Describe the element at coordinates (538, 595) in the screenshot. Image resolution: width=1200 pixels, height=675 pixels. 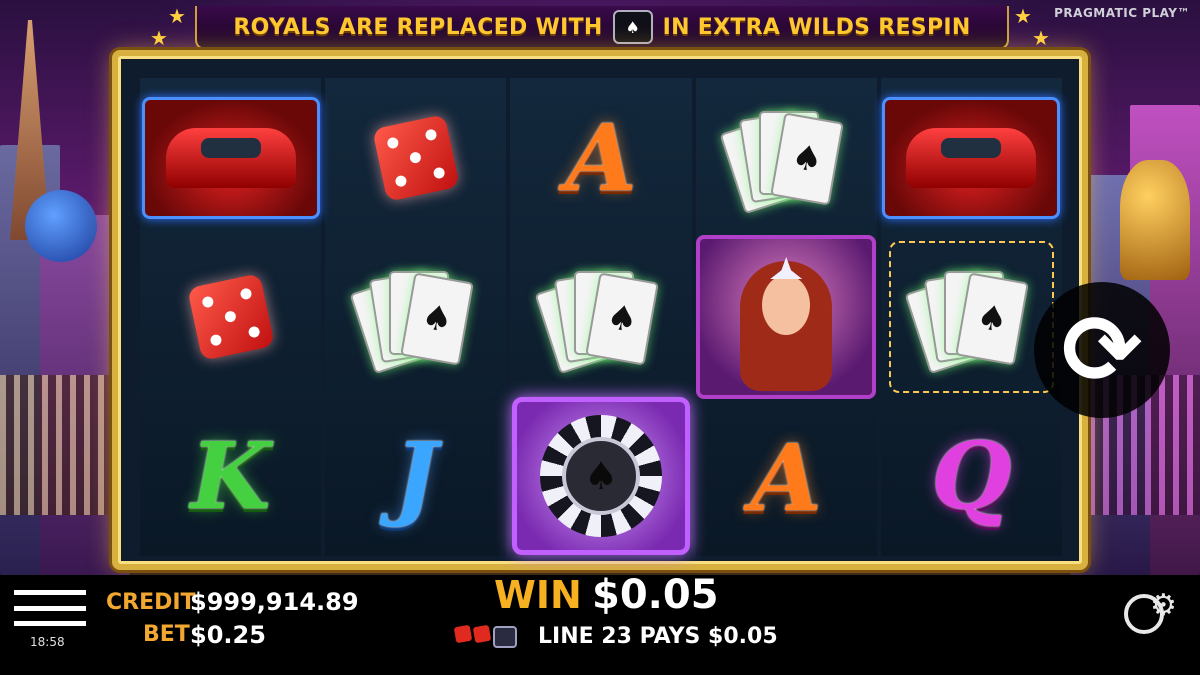
I see `win-label: WIN` at that location.